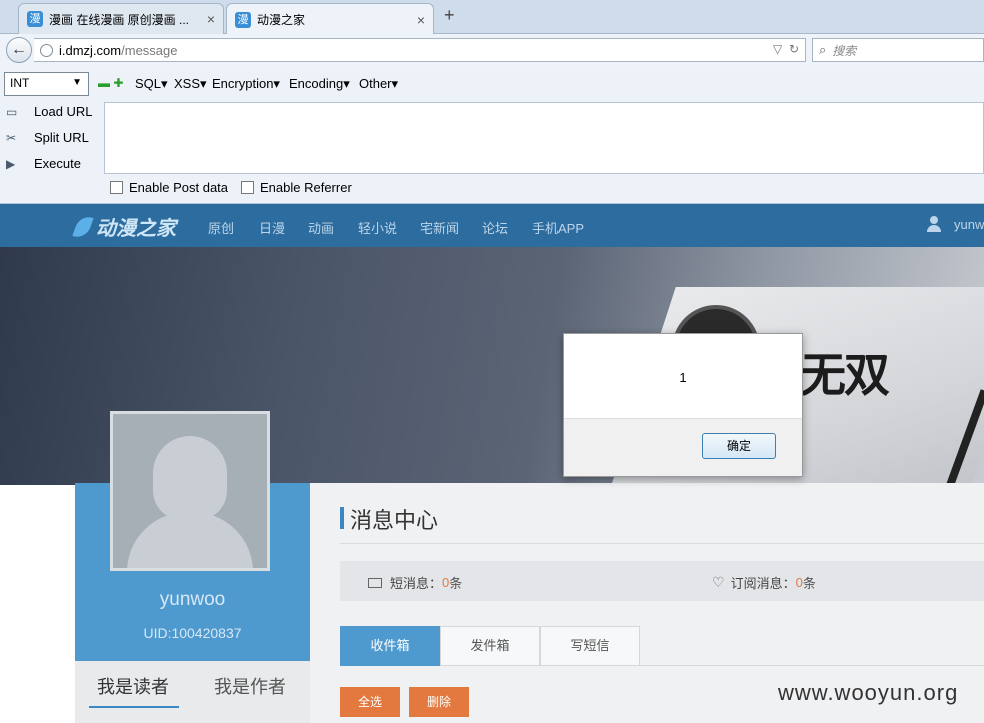 This screenshot has width=984, height=723. What do you see at coordinates (11, 163) in the screenshot?
I see `play-icon: ▶` at bounding box center [11, 163].